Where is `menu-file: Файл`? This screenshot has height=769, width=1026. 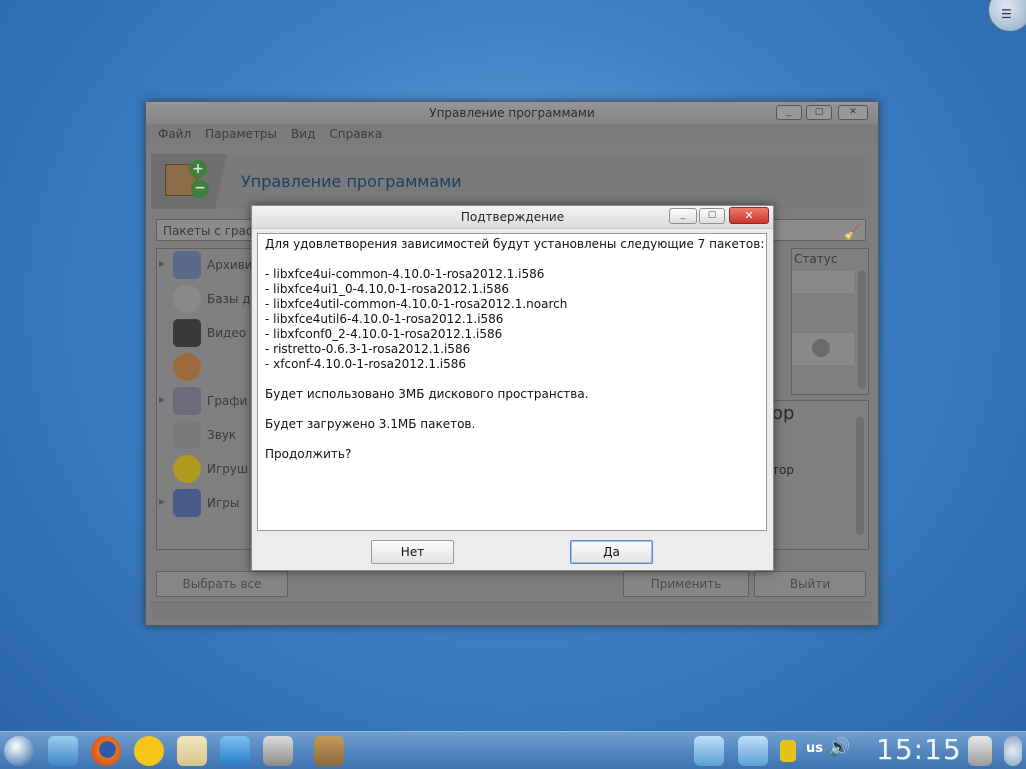
menu-file: Файл is located at coordinates (174, 134).